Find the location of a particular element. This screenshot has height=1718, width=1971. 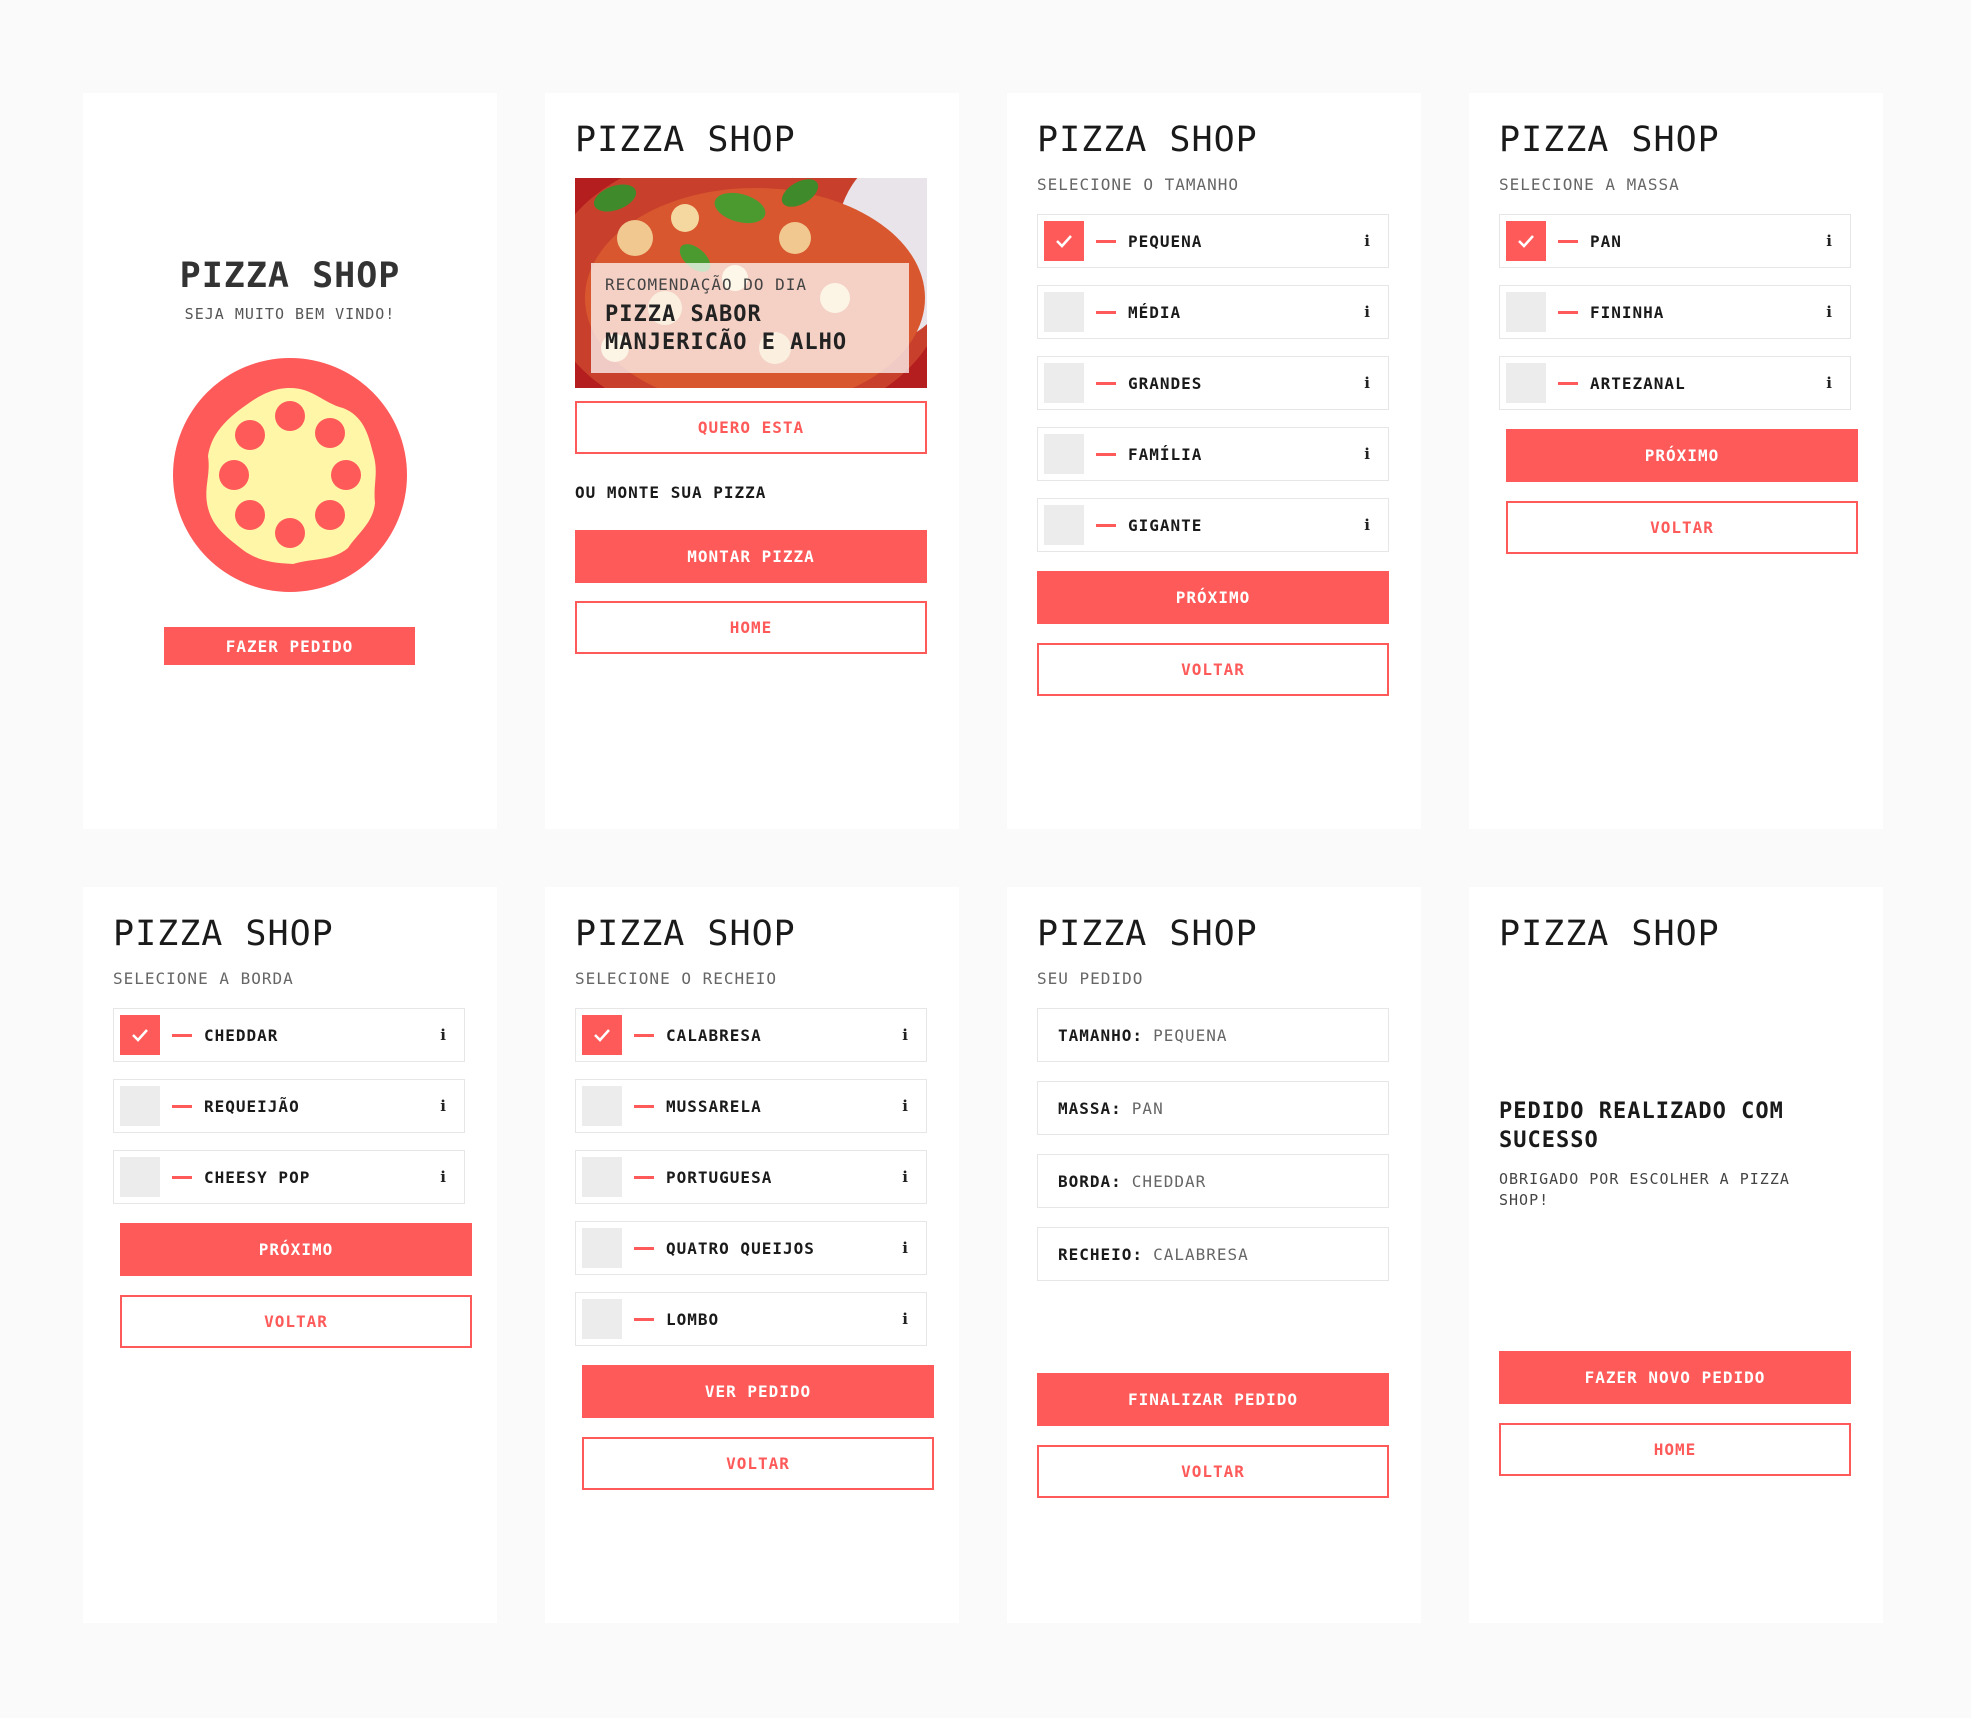

option-label: PAN is located at coordinates (1606, 241).